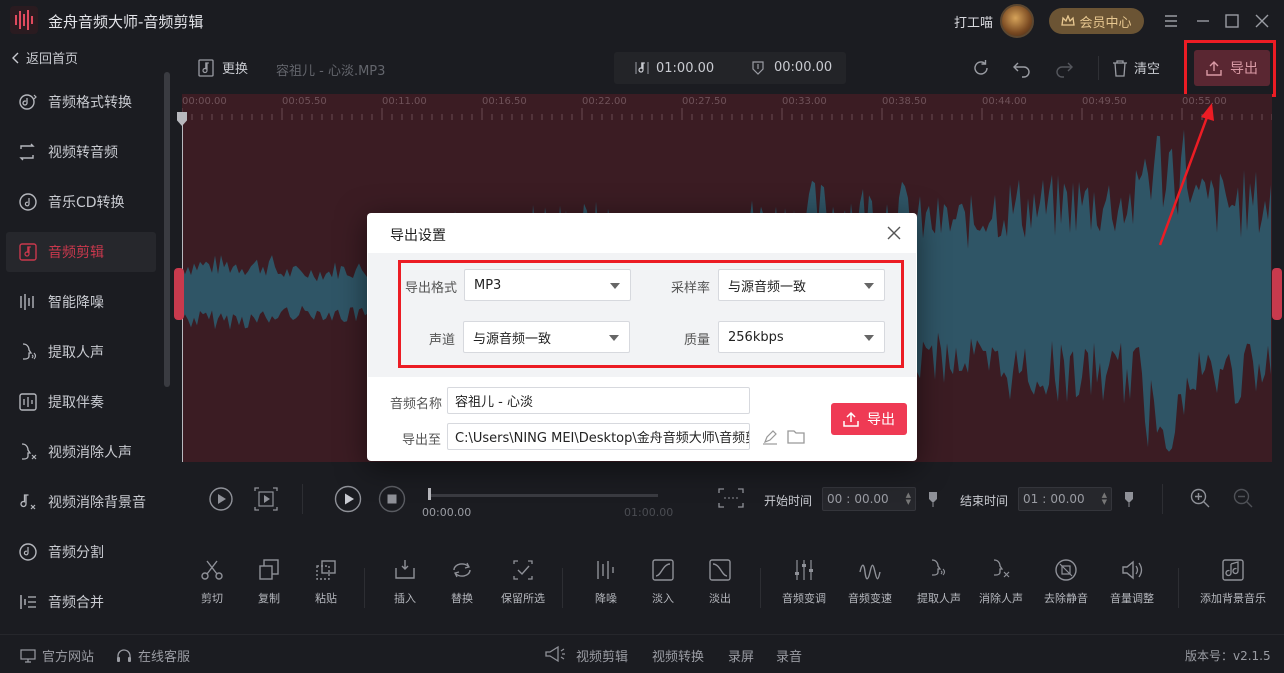 The image size is (1284, 673). Describe the element at coordinates (429, 494) in the screenshot. I see `progress-knob` at that location.